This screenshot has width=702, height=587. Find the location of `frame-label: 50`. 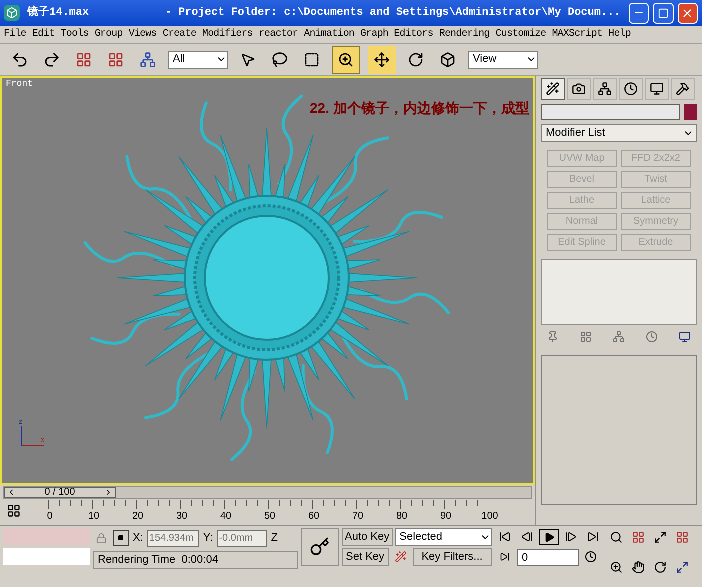

frame-label: 50 is located at coordinates (270, 517).